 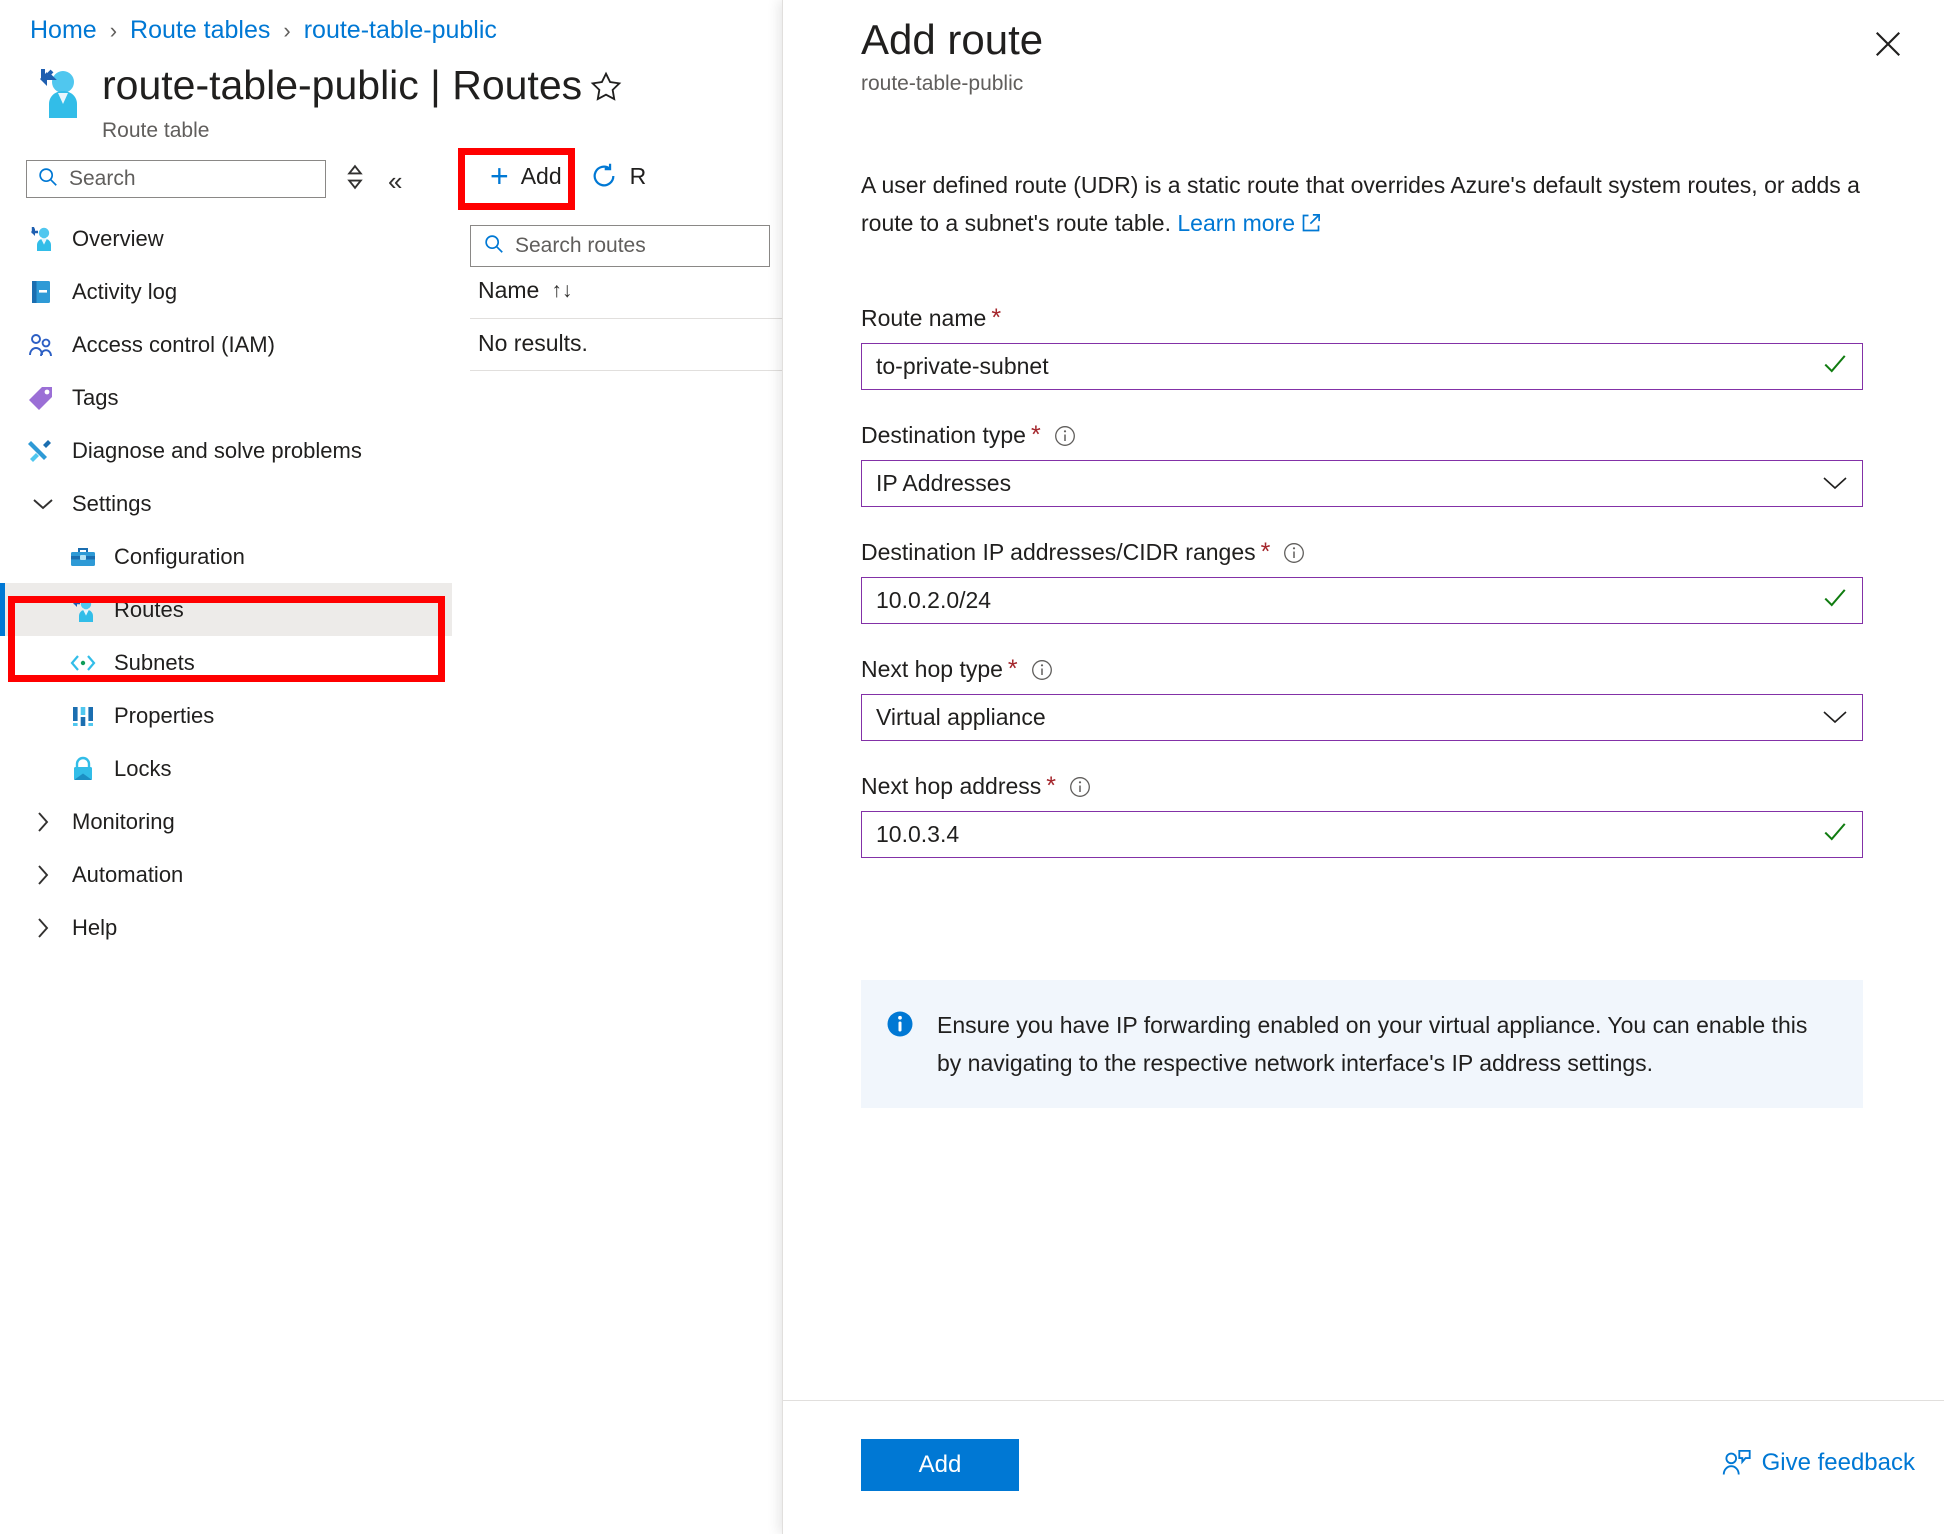 What do you see at coordinates (179, 556) in the screenshot?
I see `sidebar-item-label: Configuration` at bounding box center [179, 556].